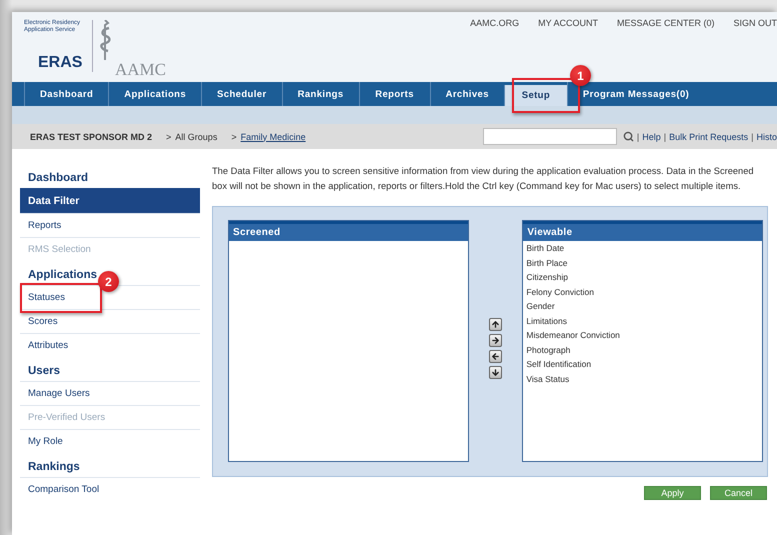 This screenshot has width=777, height=535. I want to click on list-item: Misdemeanor Conviction, so click(642, 335).